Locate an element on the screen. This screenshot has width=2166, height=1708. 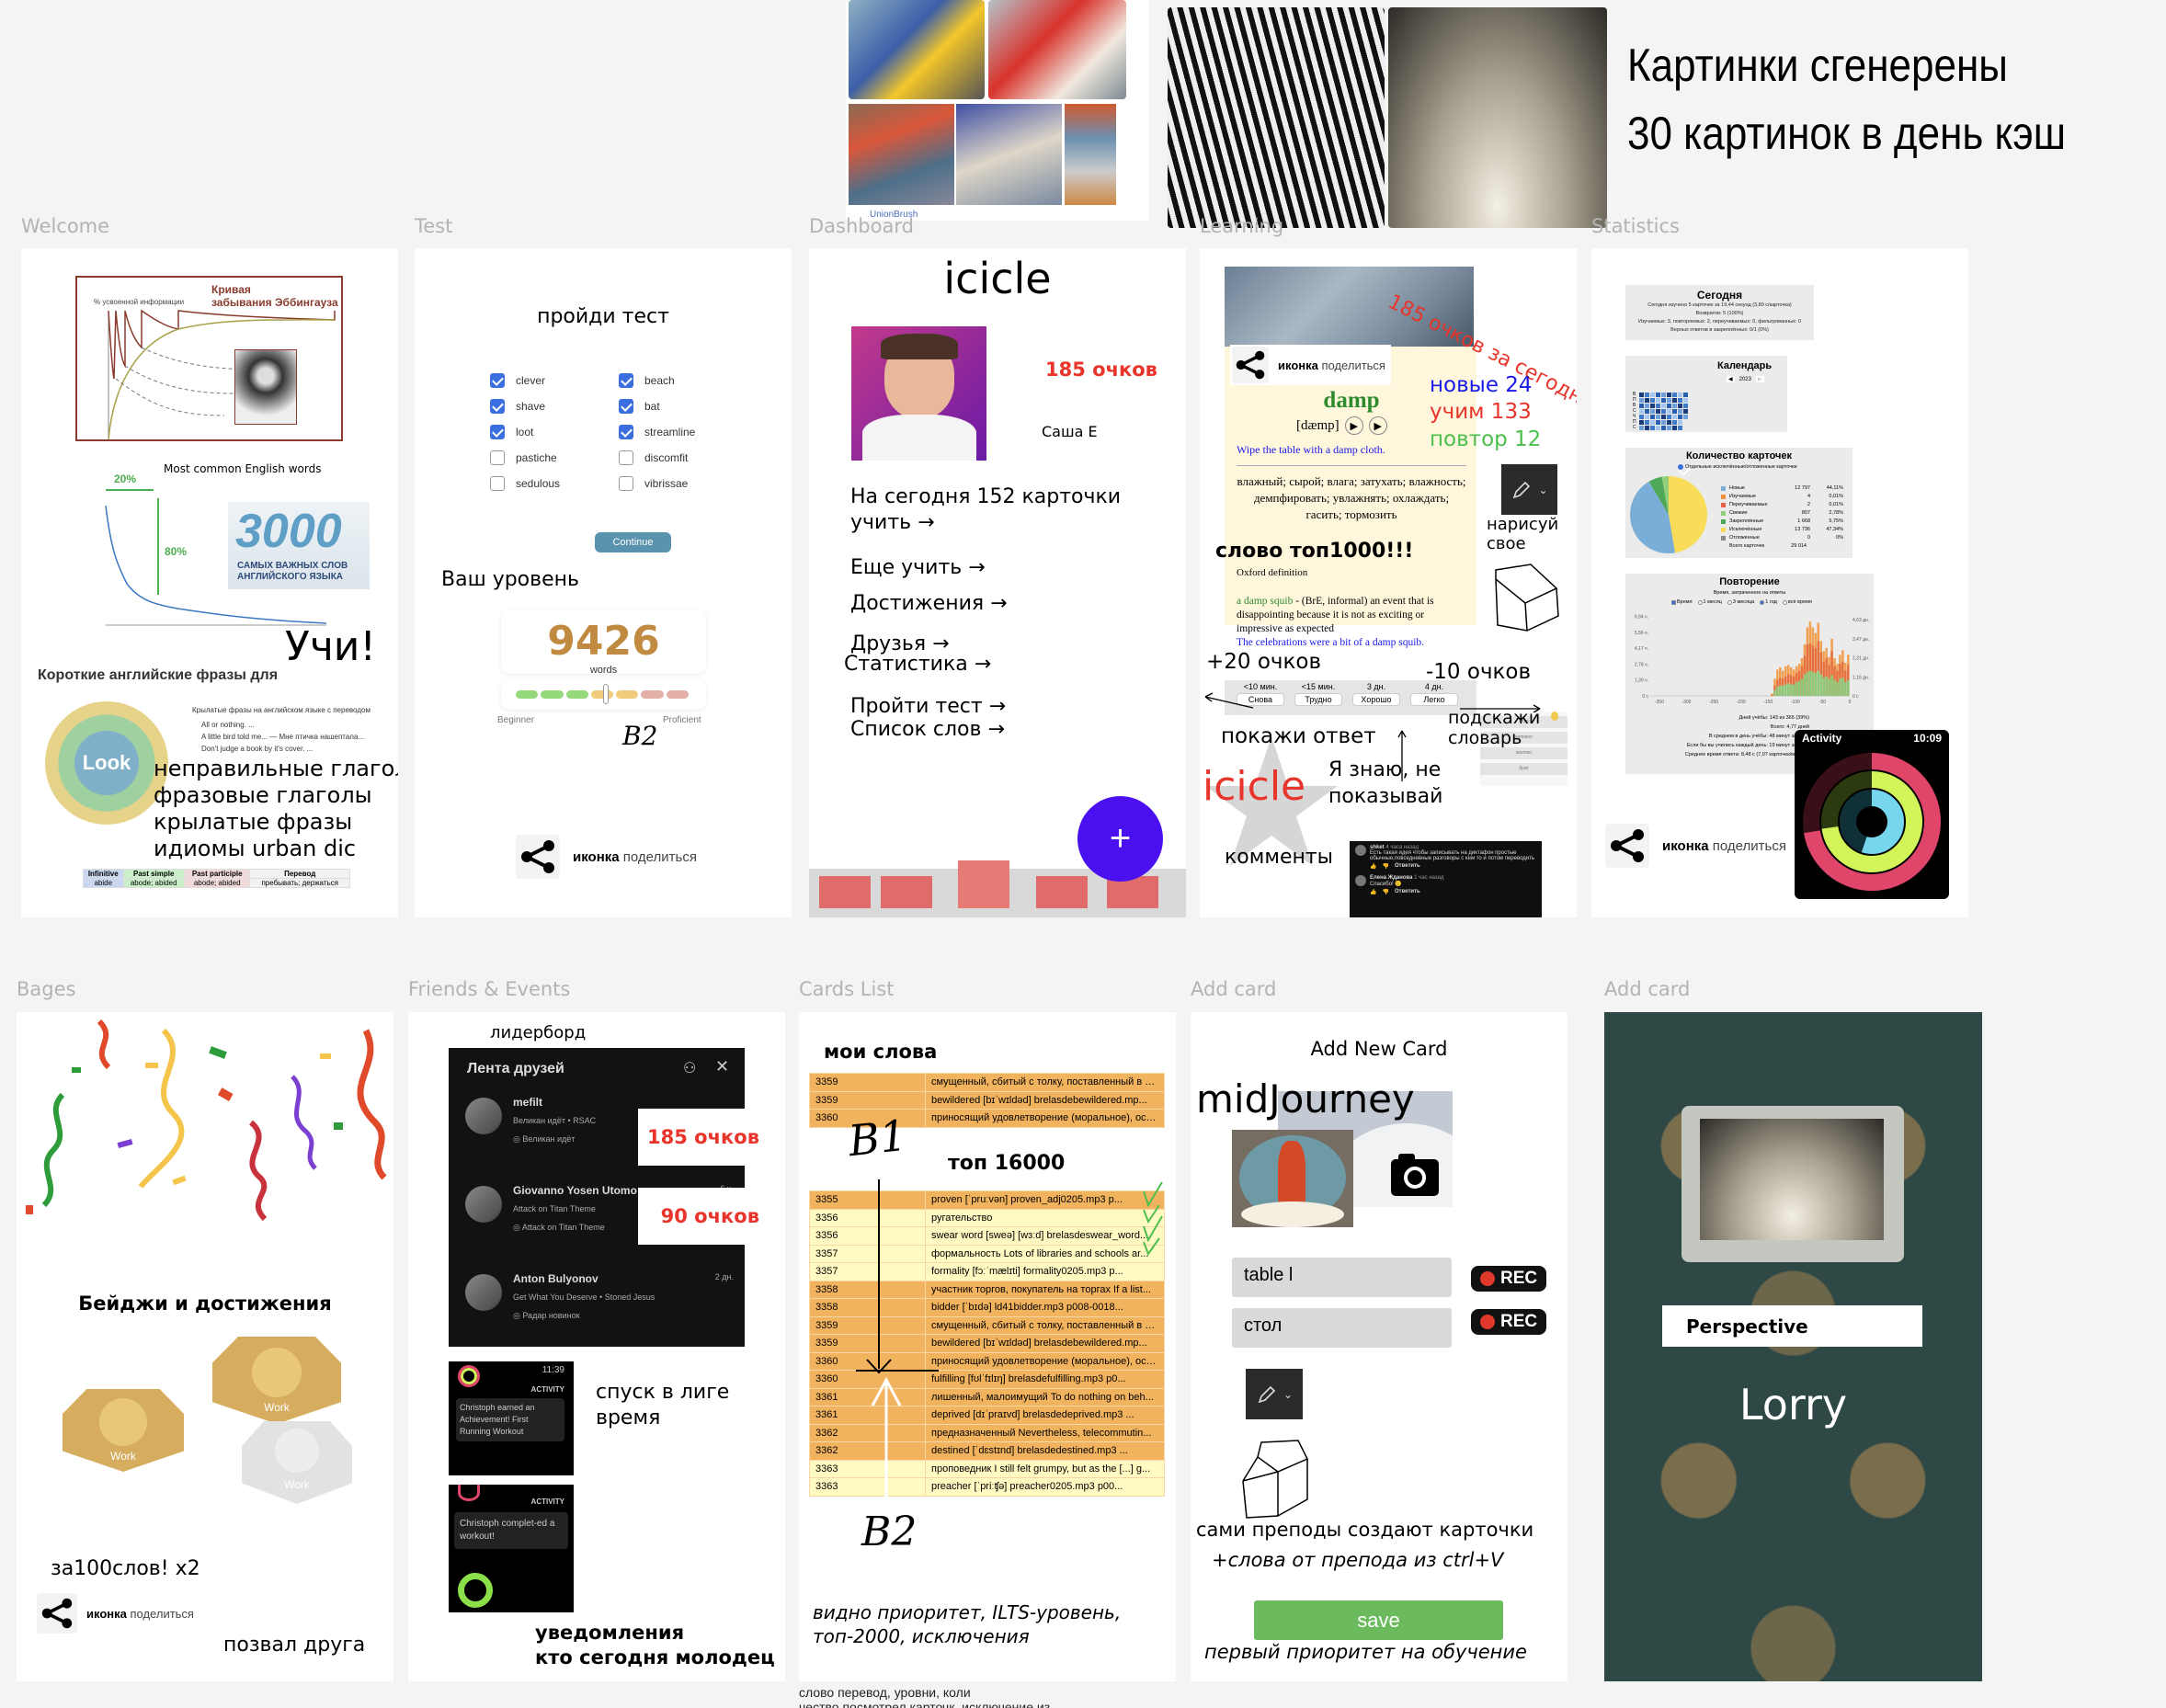
separate-excluded-checkbox is located at coordinates (1680, 467).